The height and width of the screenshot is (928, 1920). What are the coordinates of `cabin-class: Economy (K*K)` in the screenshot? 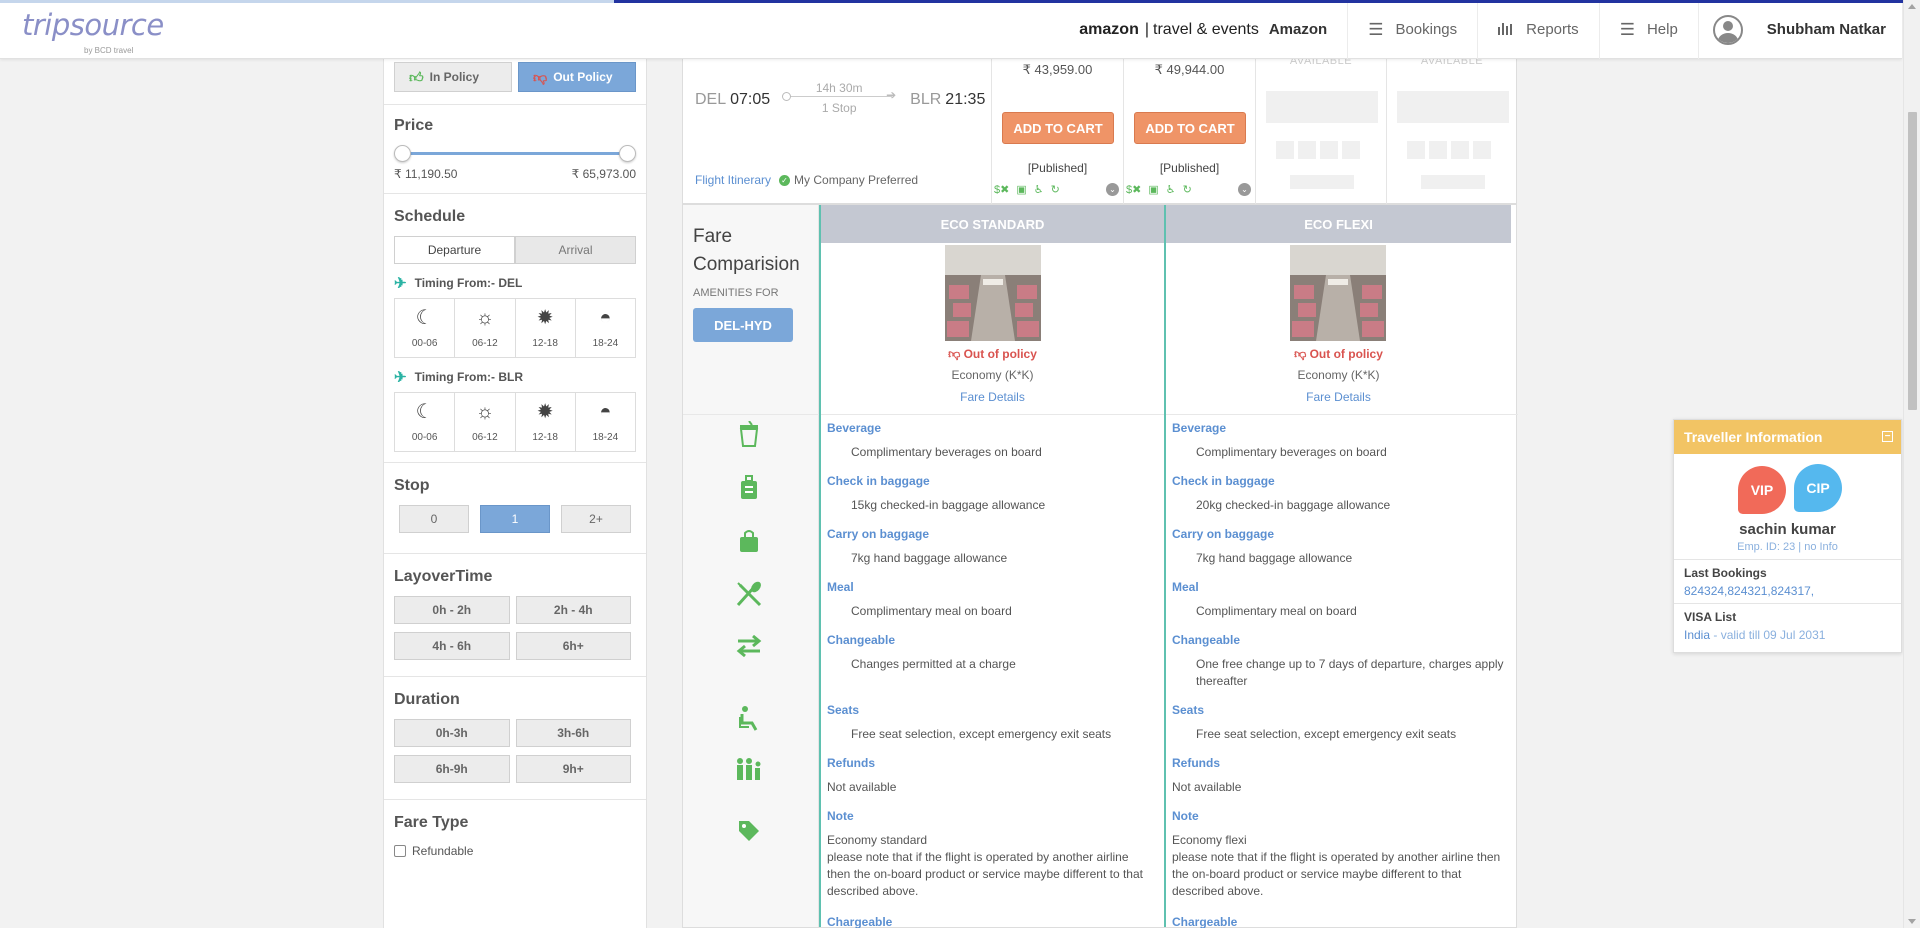 It's located at (1338, 375).